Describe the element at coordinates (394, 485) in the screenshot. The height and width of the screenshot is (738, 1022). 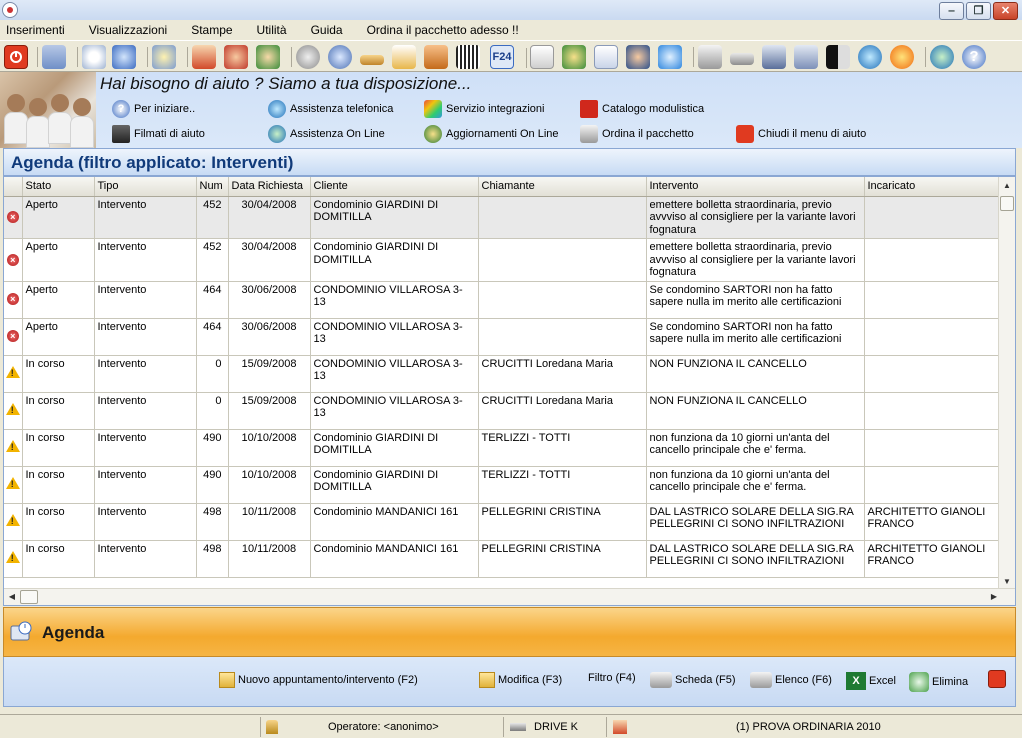
I see `cell-cliente: Condominio GIARDINI DI DOMITILLA` at that location.